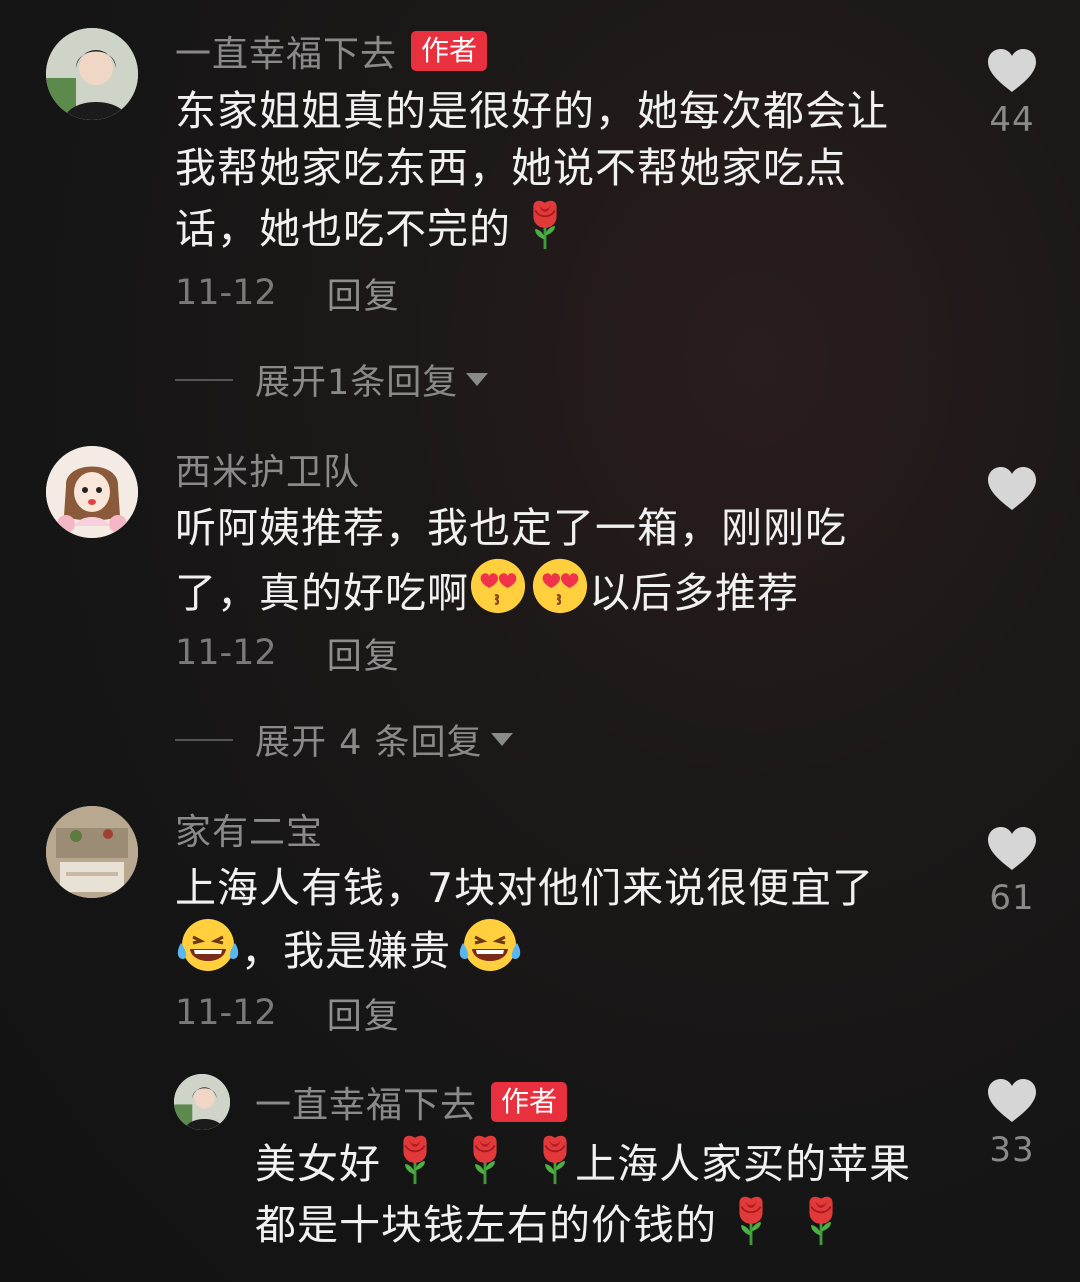 Image resolution: width=1080 pixels, height=1282 pixels. I want to click on username: 西米护卫队, so click(267, 469).